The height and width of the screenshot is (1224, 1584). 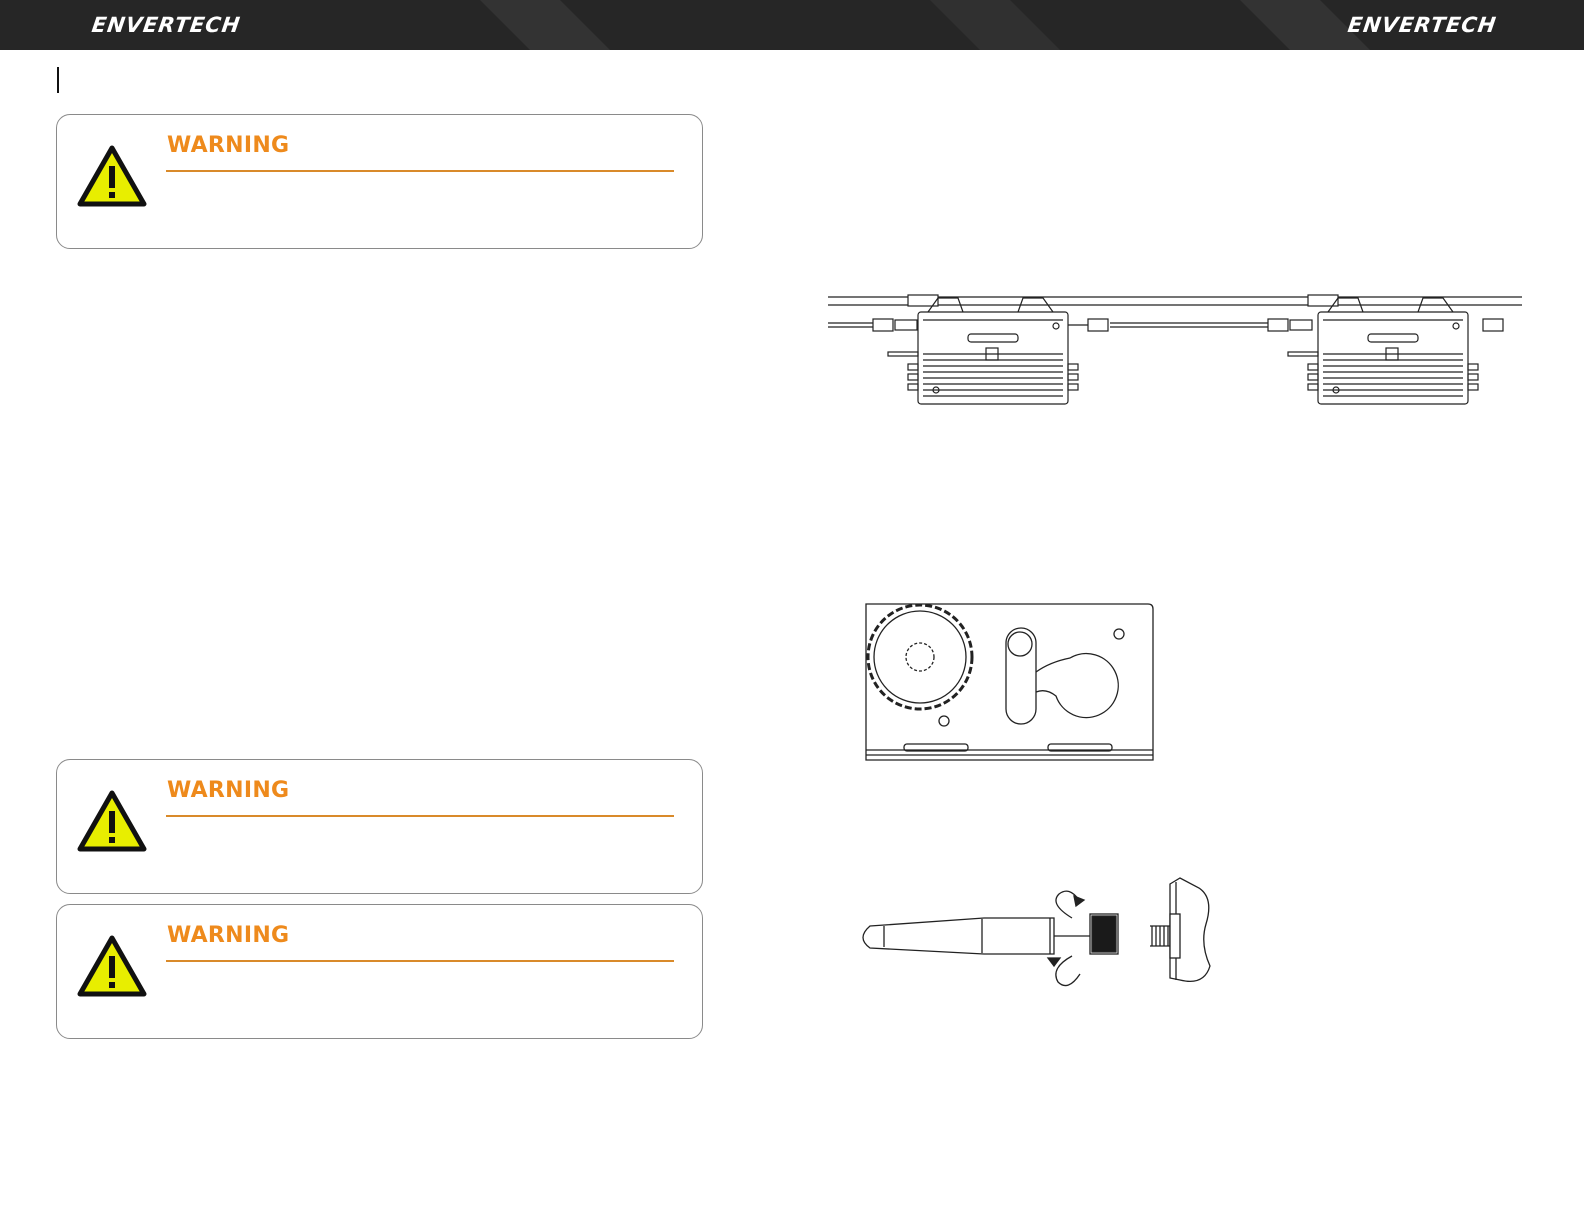 I want to click on brand-logo-right: ENVERTECH, so click(x=1422, y=25).